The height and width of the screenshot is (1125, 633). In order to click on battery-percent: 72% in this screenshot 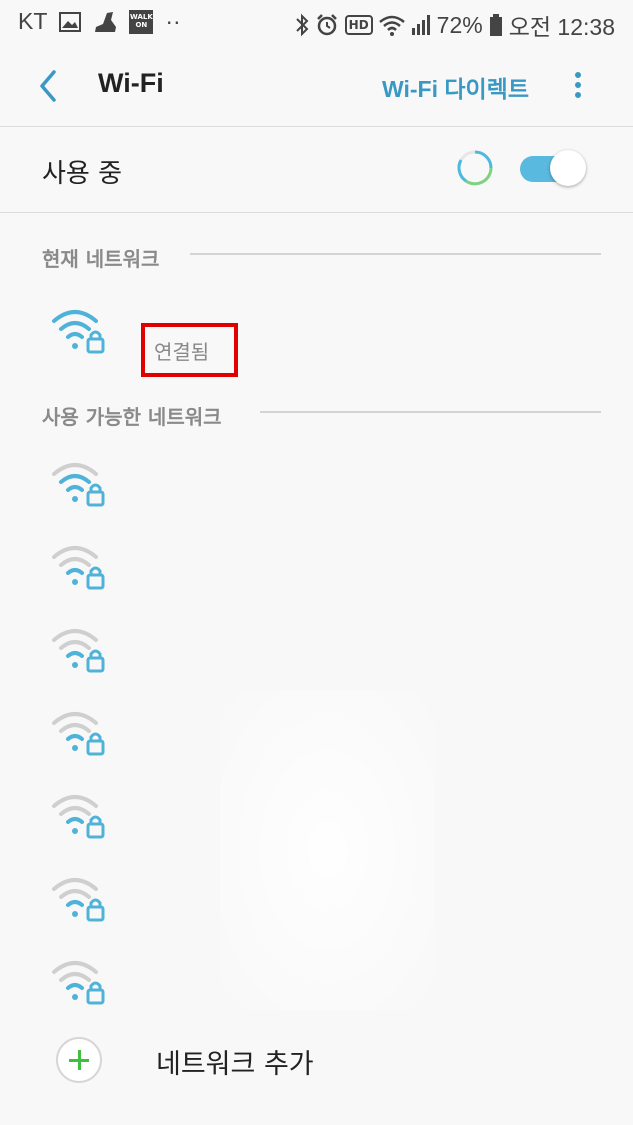, I will do `click(459, 24)`.